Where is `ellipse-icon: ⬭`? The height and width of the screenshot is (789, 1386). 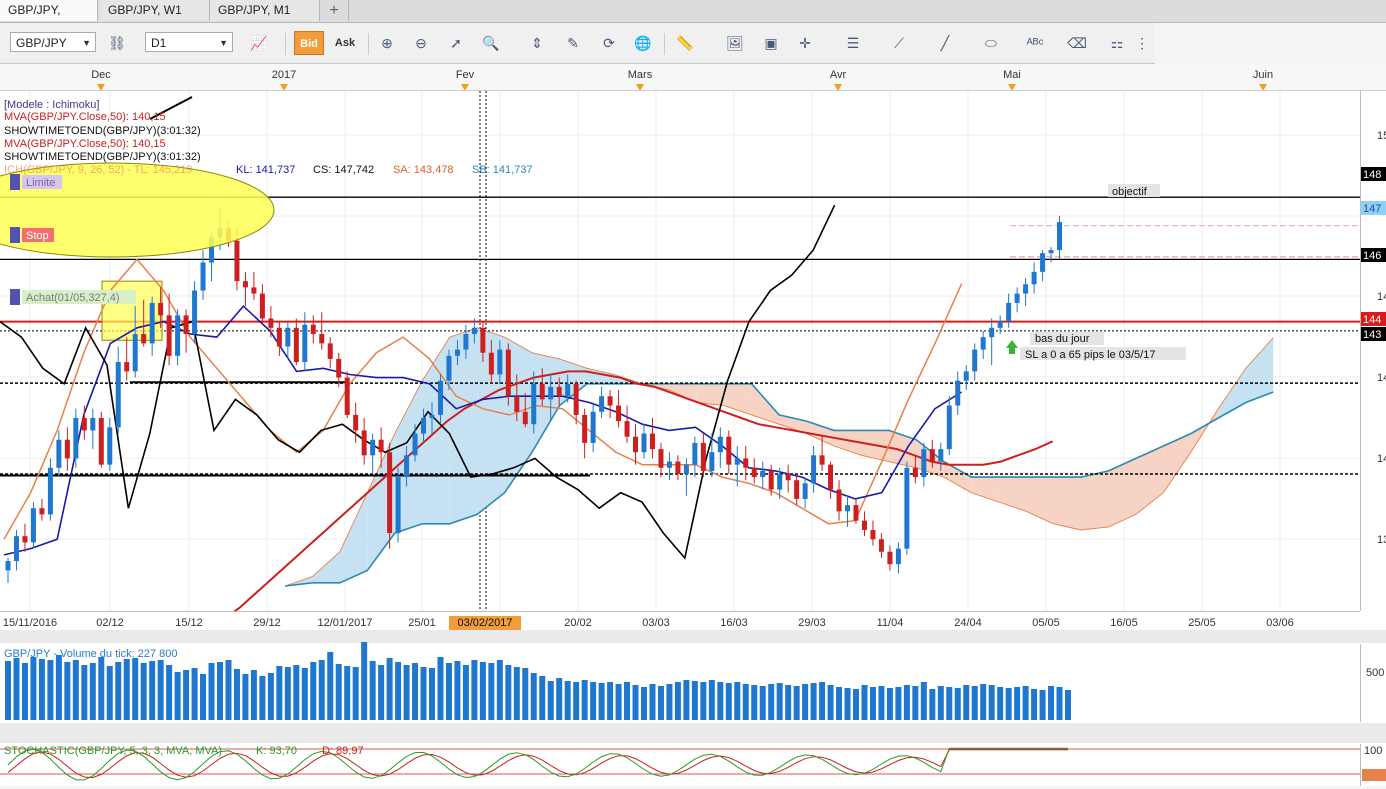
ellipse-icon: ⬭ is located at coordinates (991, 43).